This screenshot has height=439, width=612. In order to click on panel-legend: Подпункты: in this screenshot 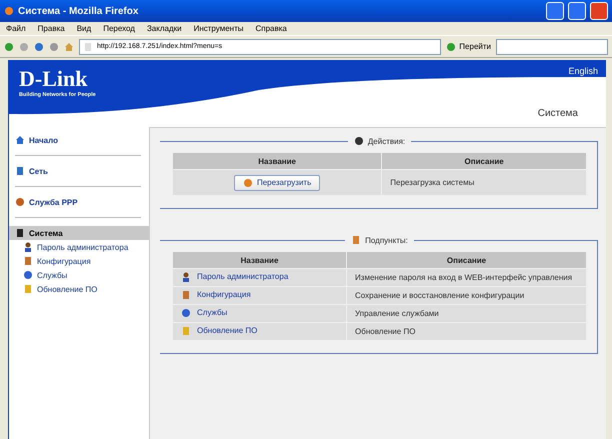, I will do `click(386, 240)`.